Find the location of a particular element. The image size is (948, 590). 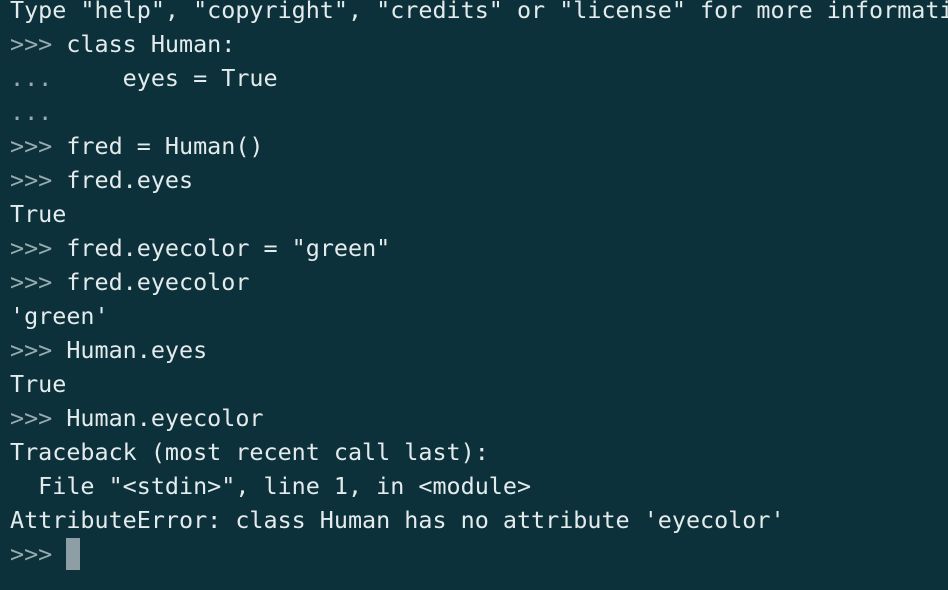

terminal-line: >>> Human.eyes is located at coordinates (479, 350).